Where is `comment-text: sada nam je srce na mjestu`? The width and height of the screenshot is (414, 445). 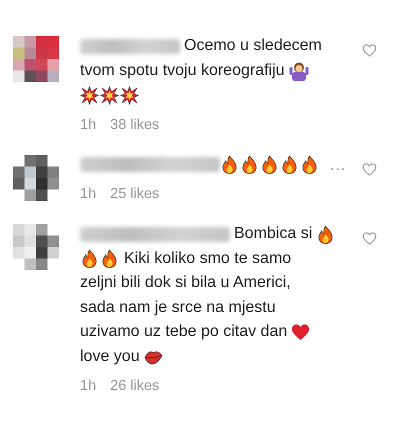
comment-text: sada nam je srce na mjestu is located at coordinates (178, 307).